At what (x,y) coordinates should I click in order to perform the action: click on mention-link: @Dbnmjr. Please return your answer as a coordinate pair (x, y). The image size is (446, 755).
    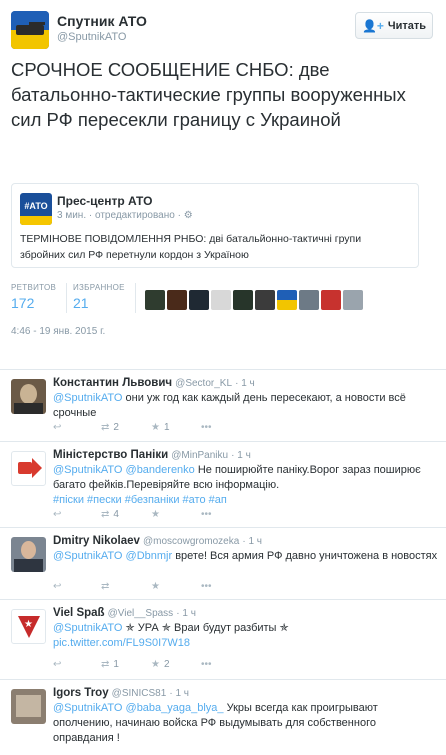
    Looking at the image, I should click on (147, 556).